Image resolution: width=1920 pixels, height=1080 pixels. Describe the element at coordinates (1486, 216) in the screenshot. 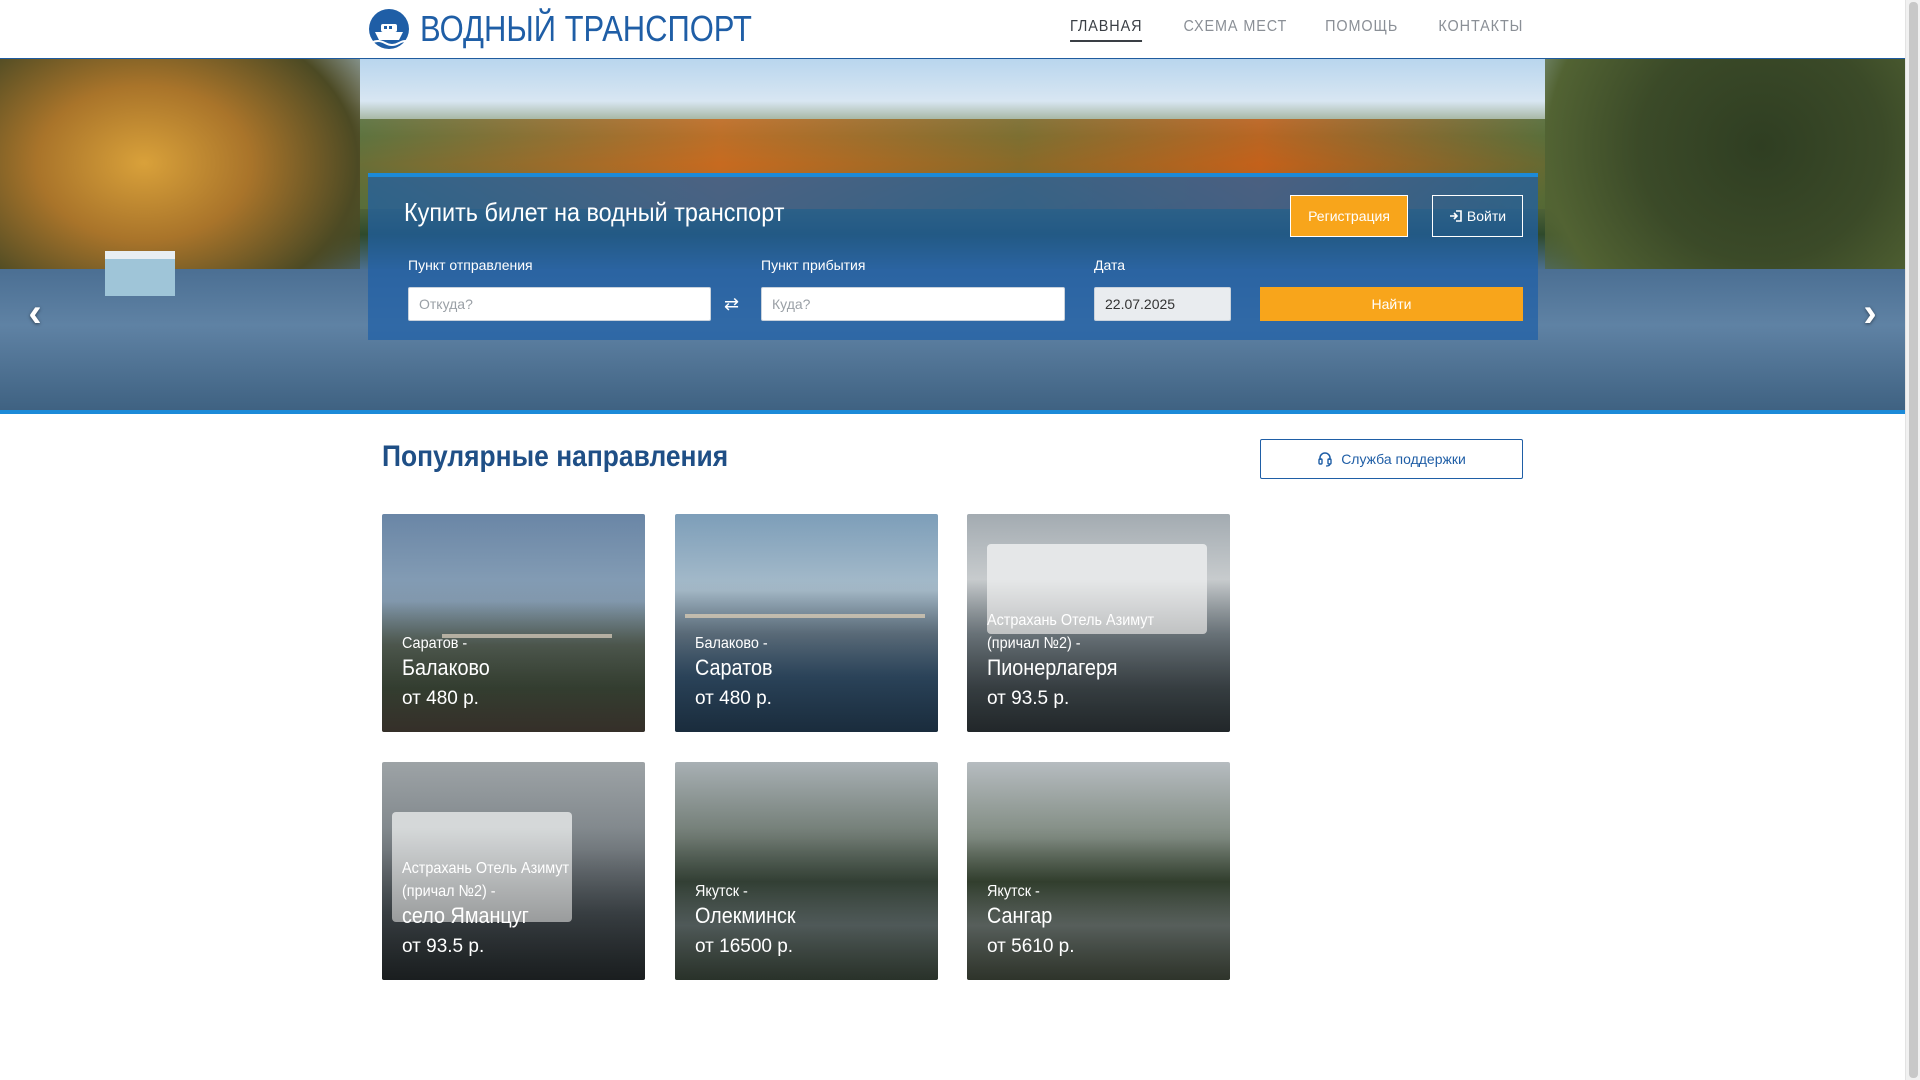

I see `login-label: Войти` at that location.